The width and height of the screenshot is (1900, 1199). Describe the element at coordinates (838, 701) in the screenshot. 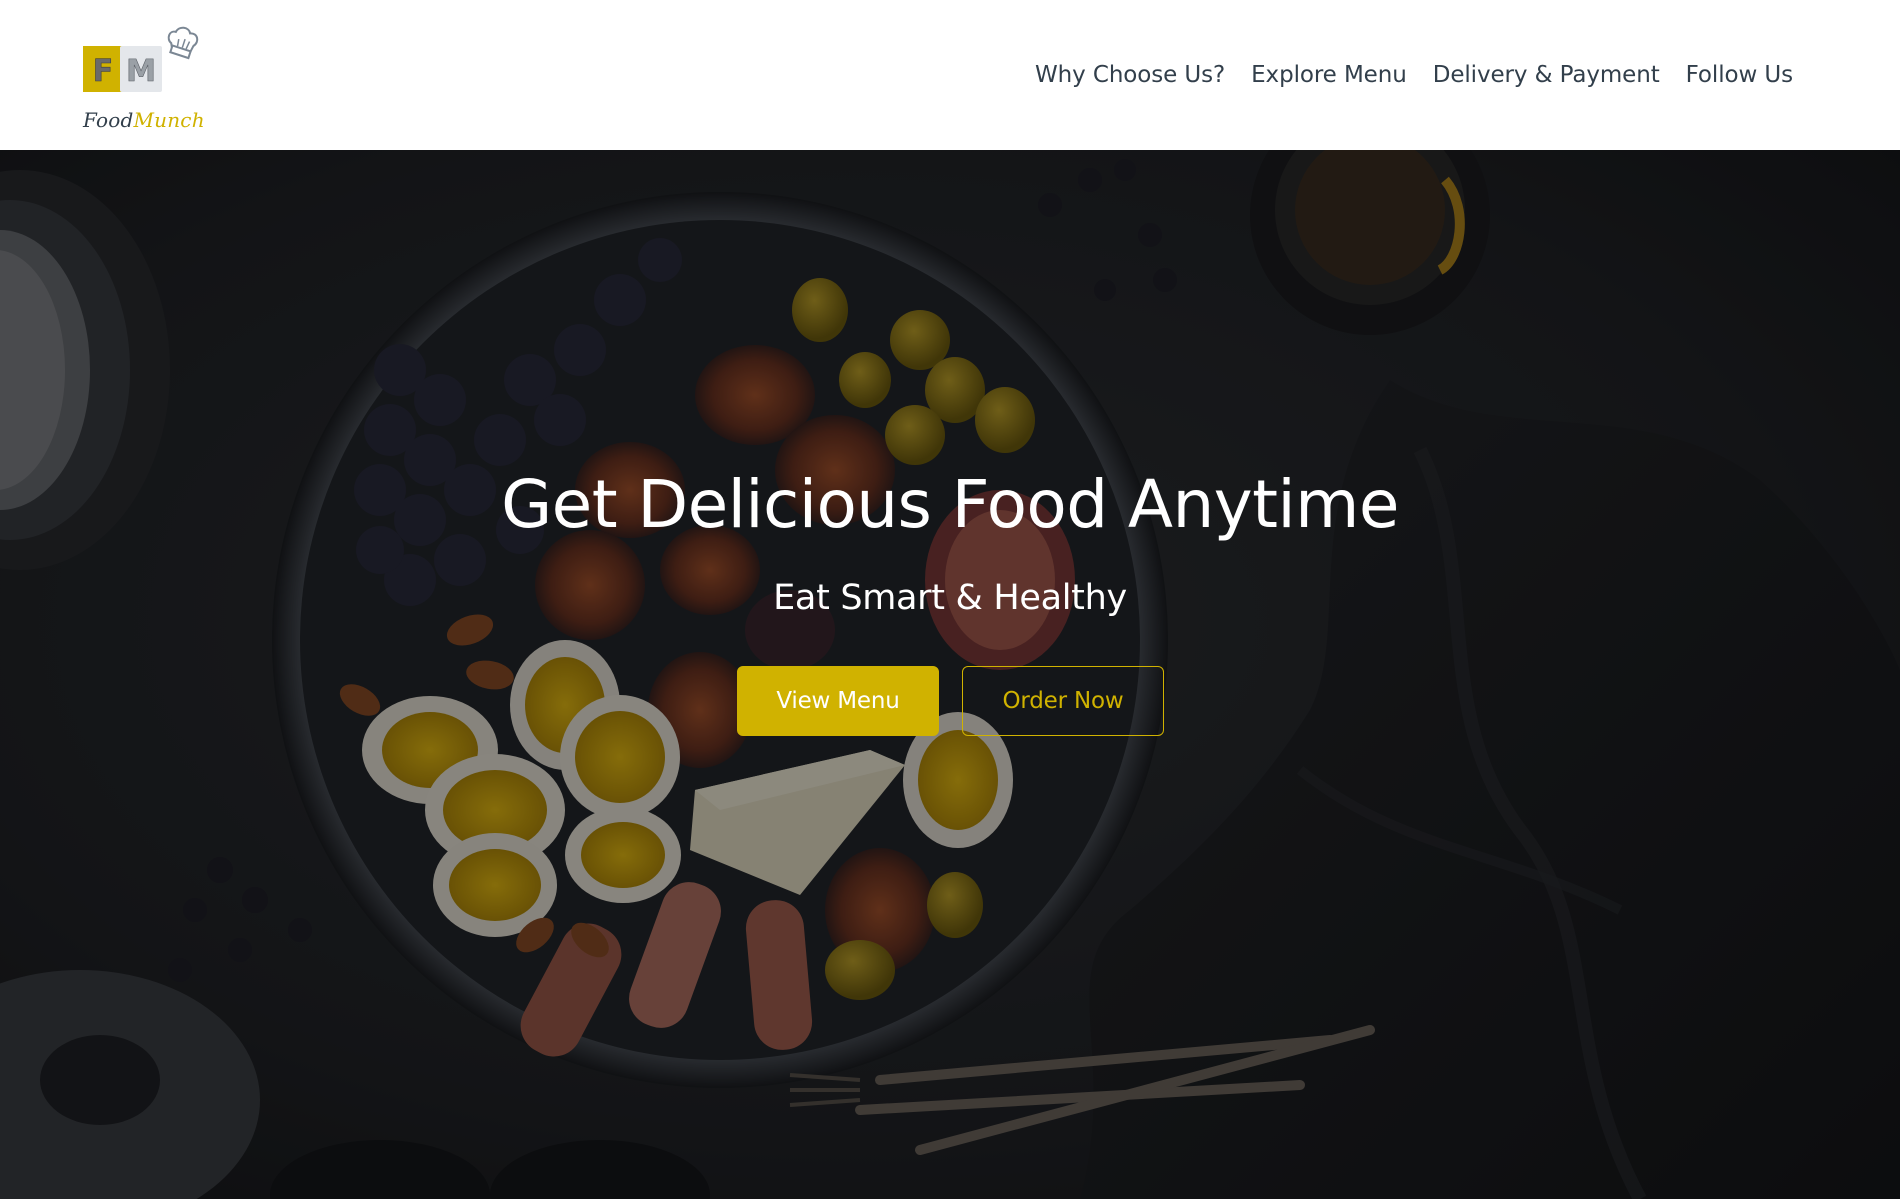

I see `view-menu-button: View Menu` at that location.